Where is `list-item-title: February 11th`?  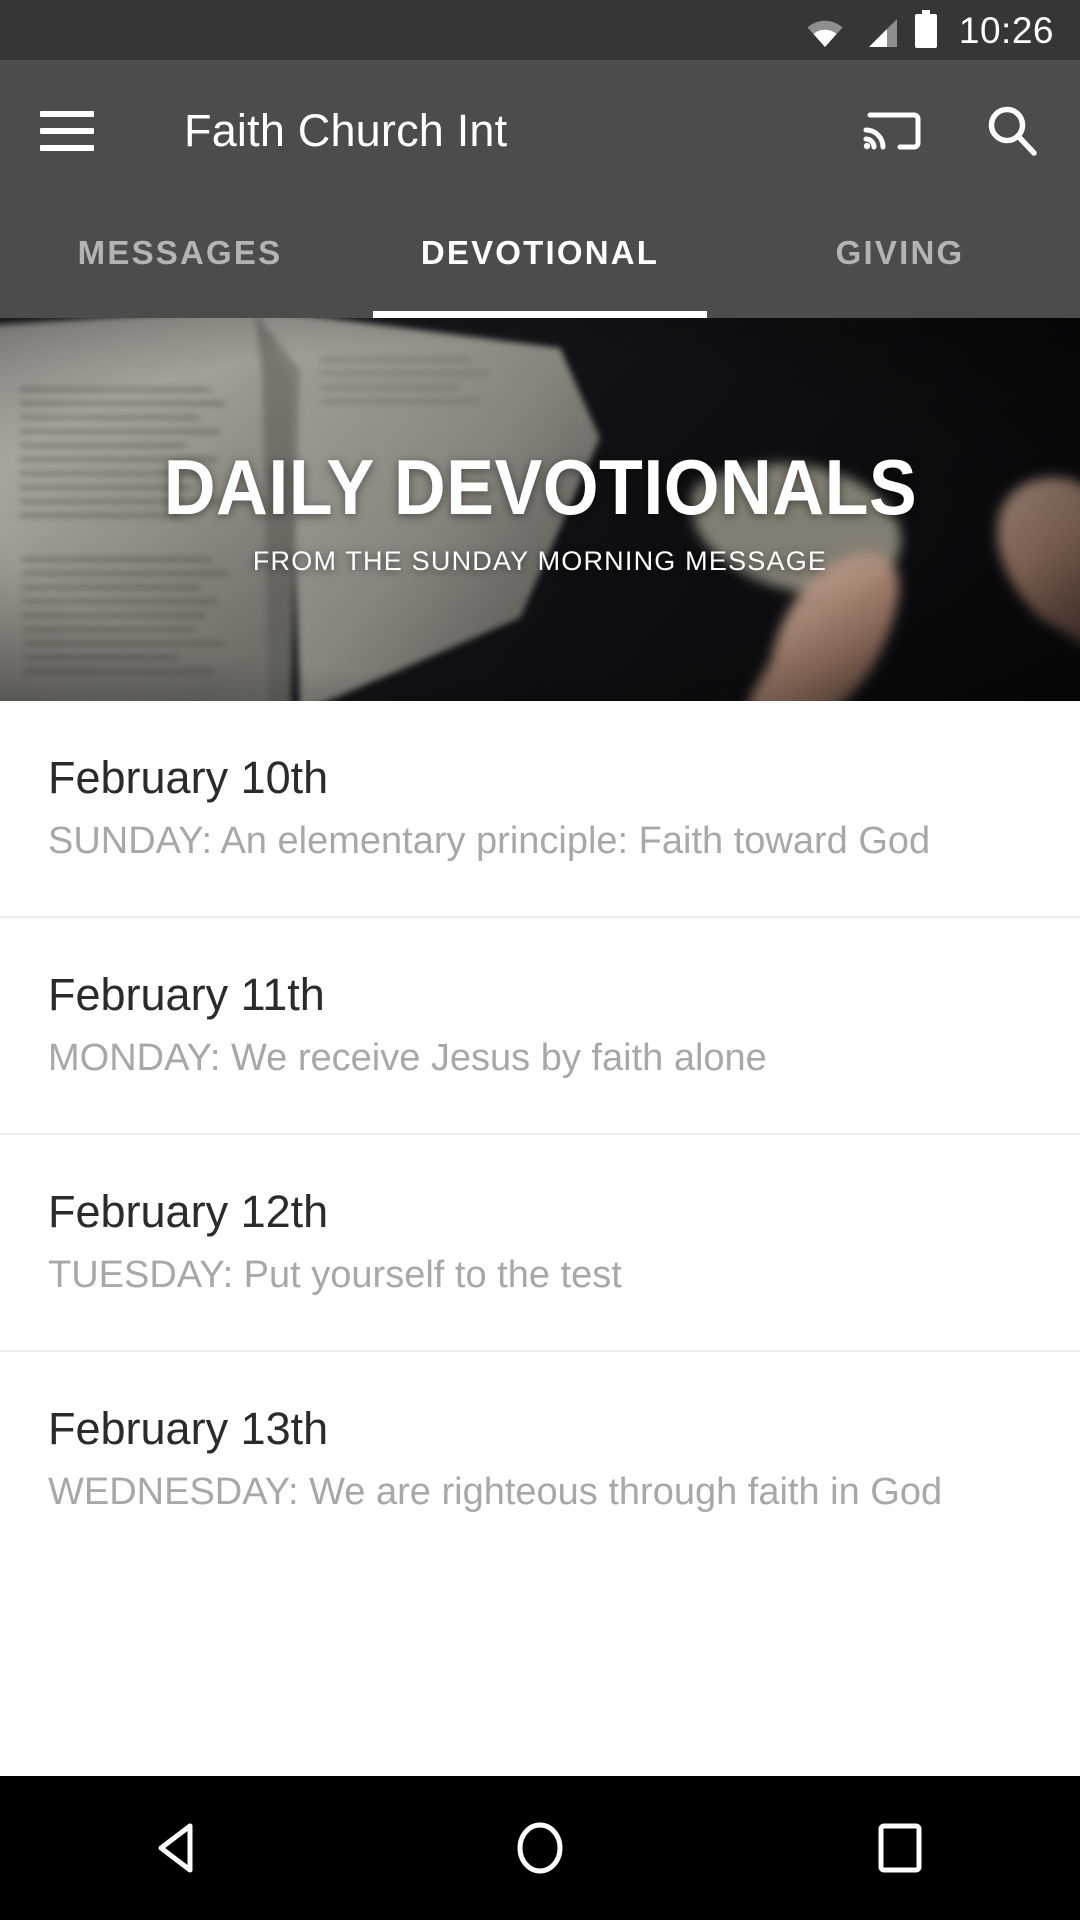 list-item-title: February 11th is located at coordinates (186, 995).